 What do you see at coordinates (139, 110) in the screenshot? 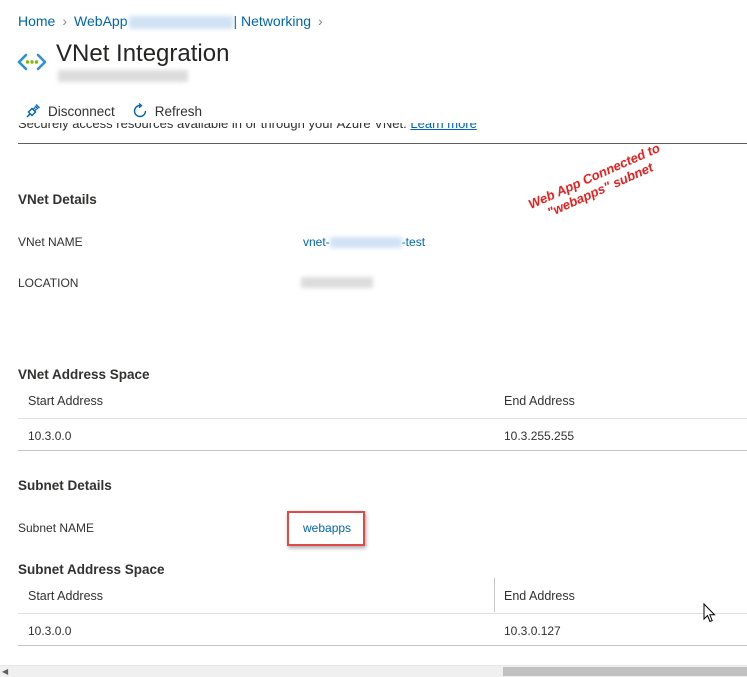
I see `refresh-icon` at bounding box center [139, 110].